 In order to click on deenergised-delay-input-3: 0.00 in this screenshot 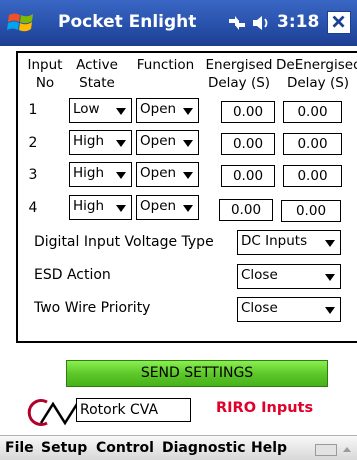, I will do `click(312, 176)`.